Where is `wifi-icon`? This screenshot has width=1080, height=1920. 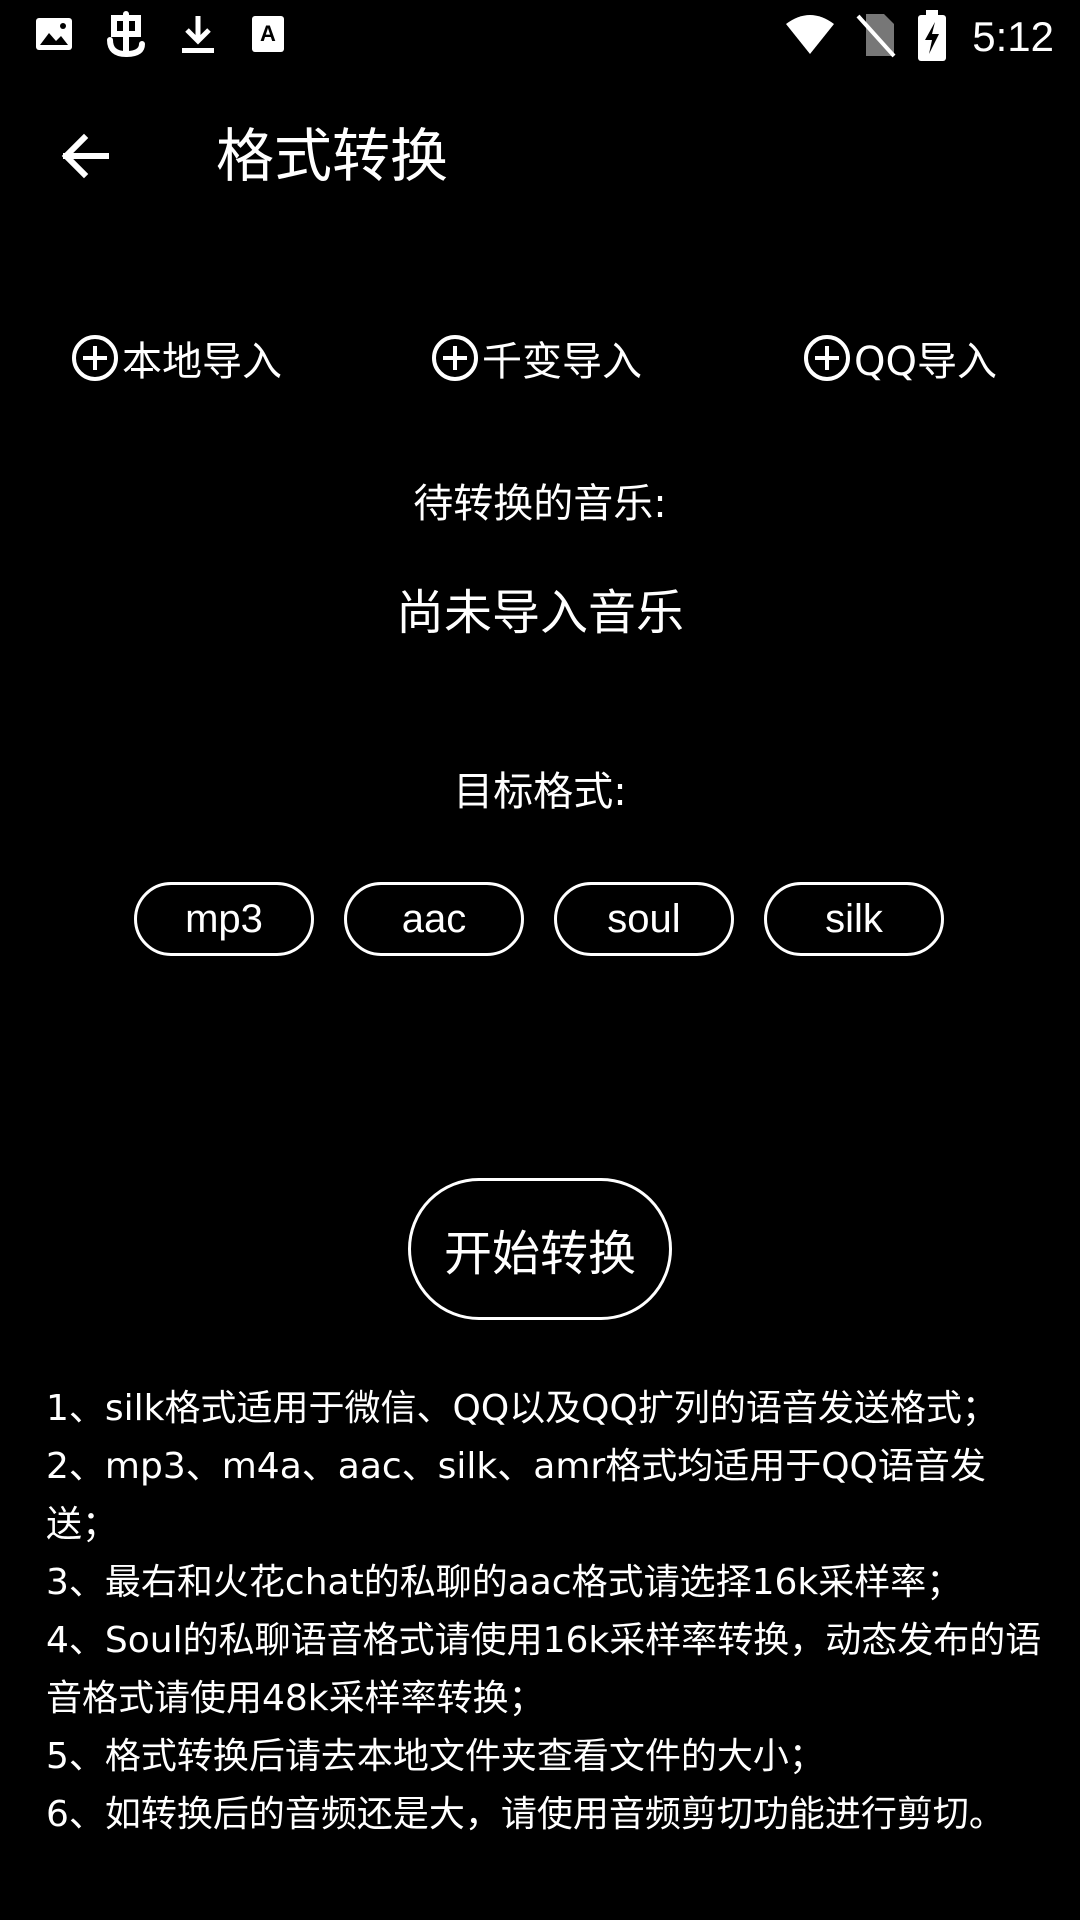 wifi-icon is located at coordinates (810, 34).